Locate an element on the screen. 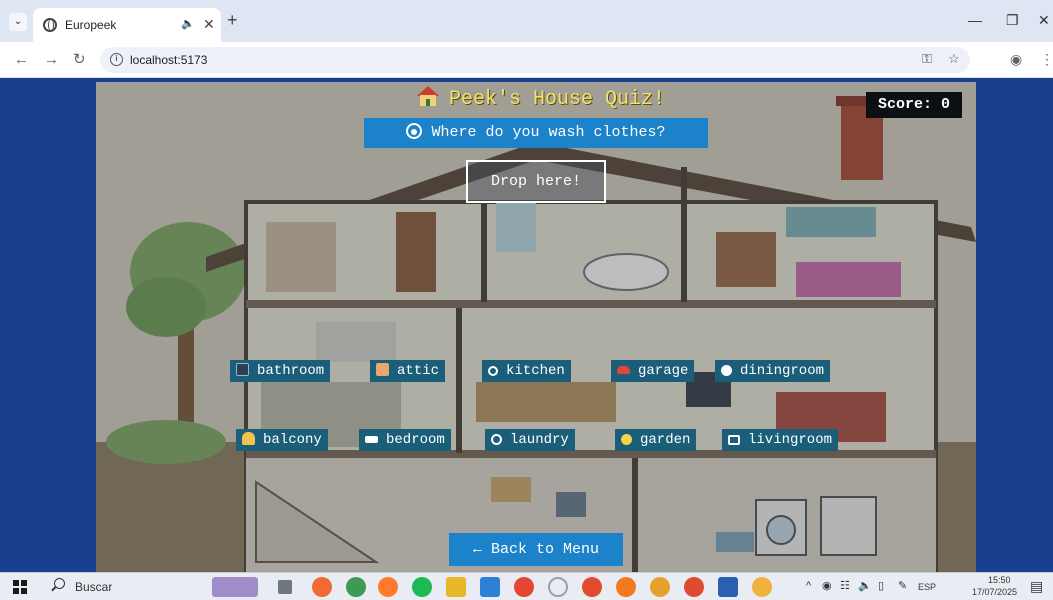 The width and height of the screenshot is (1053, 600). battery-icon: ▯ is located at coordinates (881, 585).